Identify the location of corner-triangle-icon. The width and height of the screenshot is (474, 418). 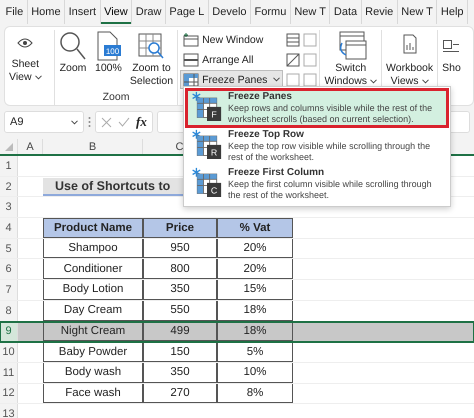
(8, 146).